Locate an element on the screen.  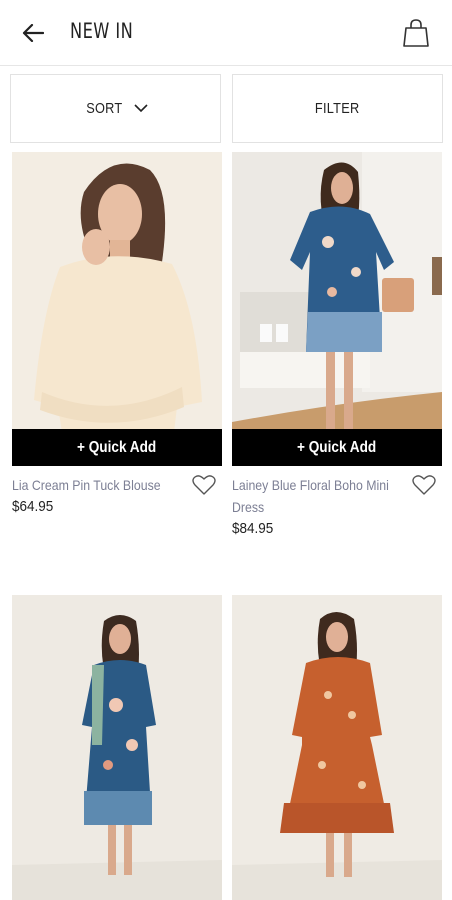
filter-label: FILTER is located at coordinates (337, 108).